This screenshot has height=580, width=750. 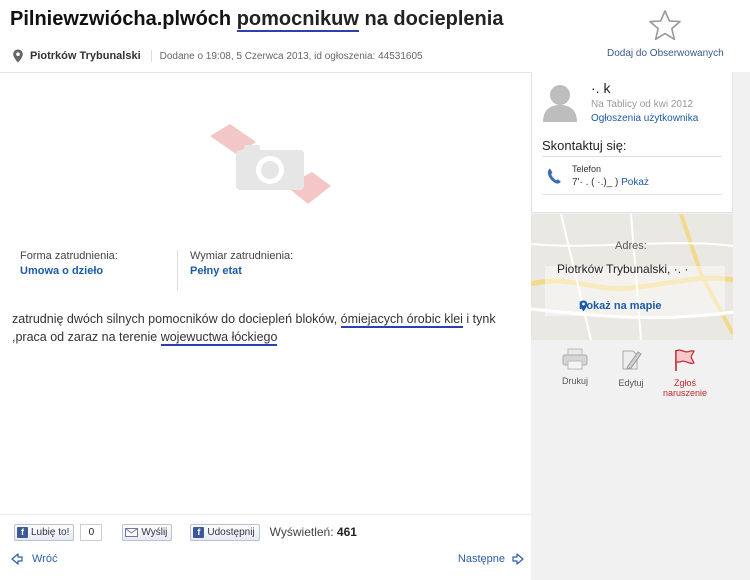 I want to click on report-flag-icon, so click(x=685, y=360).